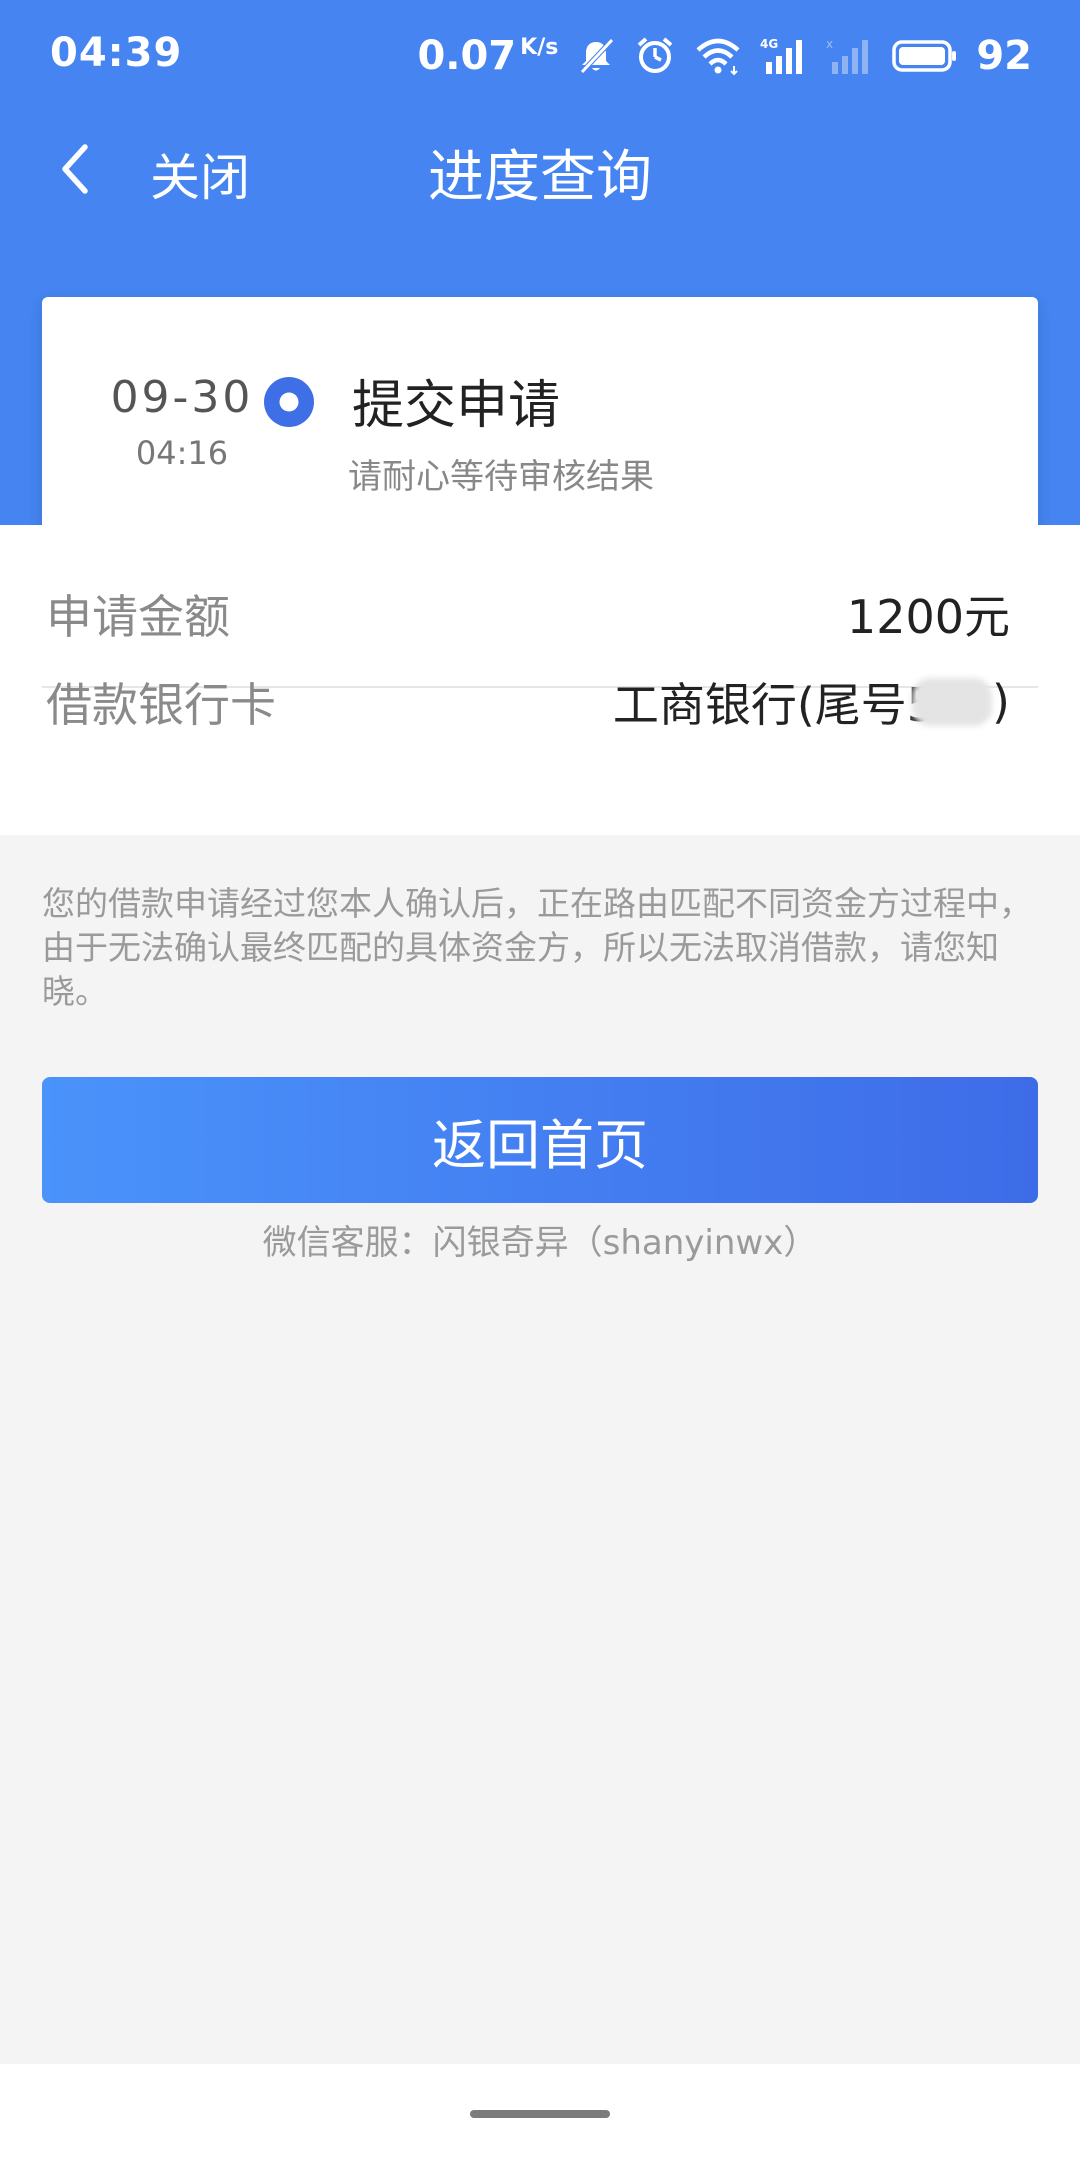 This screenshot has width=1080, height=2160. Describe the element at coordinates (952, 702) in the screenshot. I see `masked-card-digits` at that location.